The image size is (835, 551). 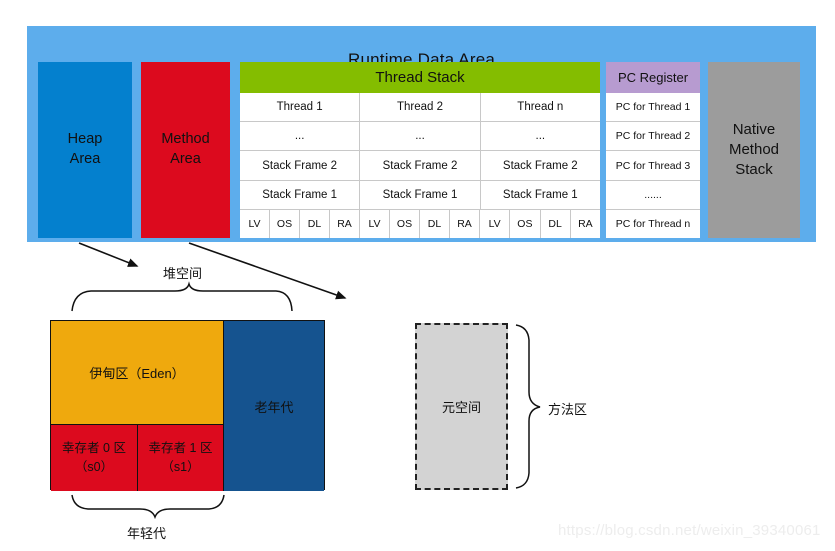 What do you see at coordinates (94, 458) in the screenshot?
I see `survivor0-region: 幸存者 0 区 （s0）` at bounding box center [94, 458].